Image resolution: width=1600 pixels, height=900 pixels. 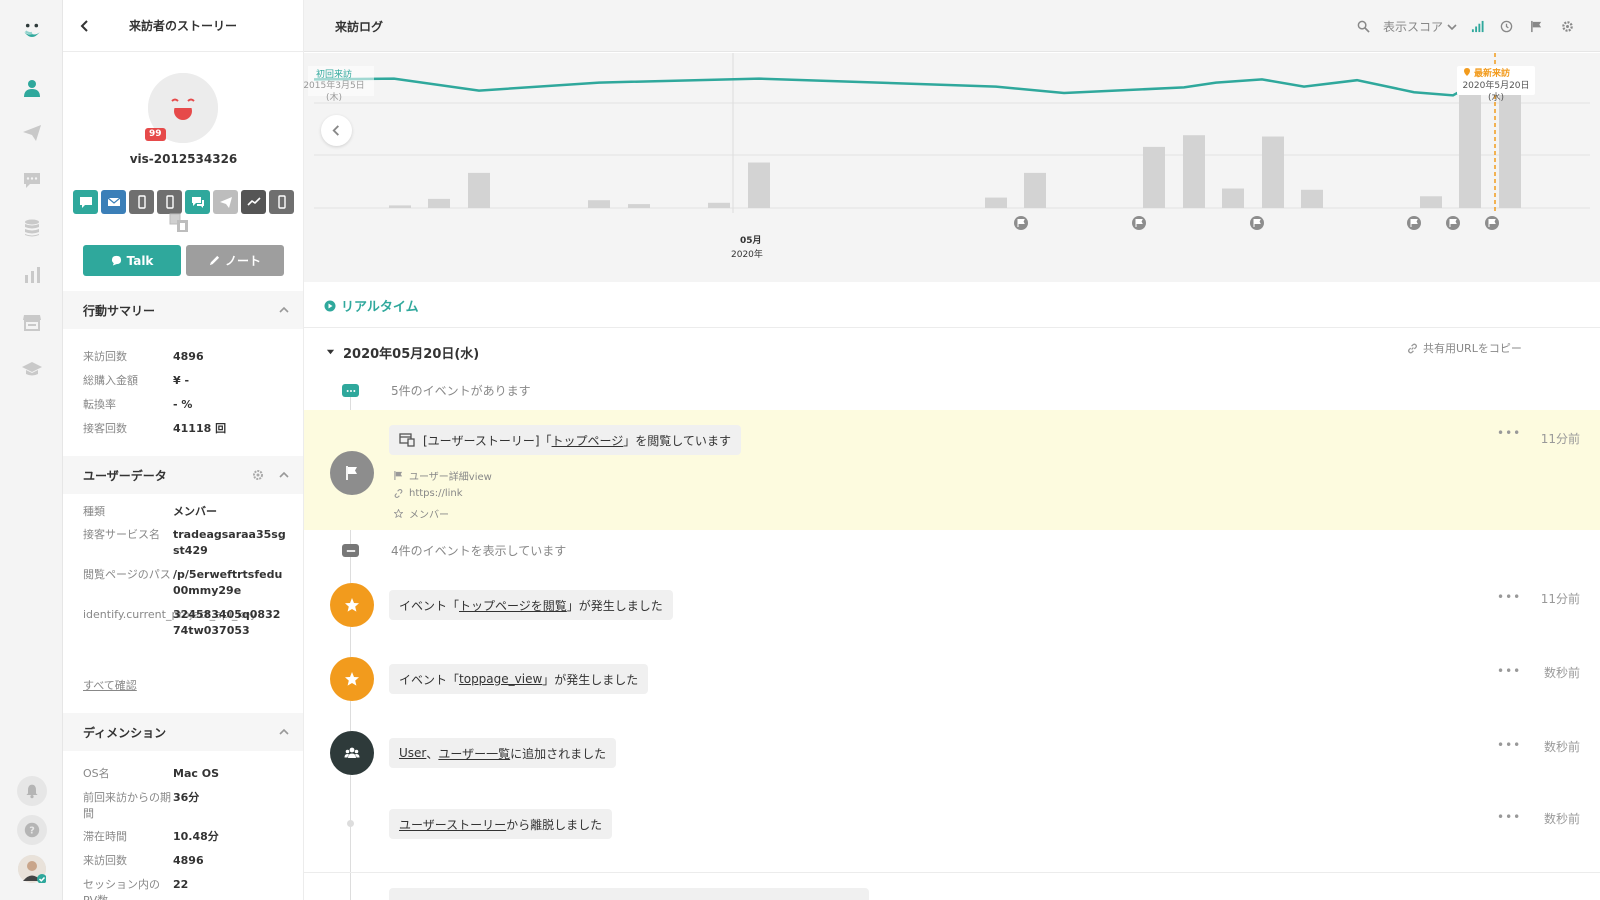 I want to click on chart-prev-button, so click(x=336, y=130).